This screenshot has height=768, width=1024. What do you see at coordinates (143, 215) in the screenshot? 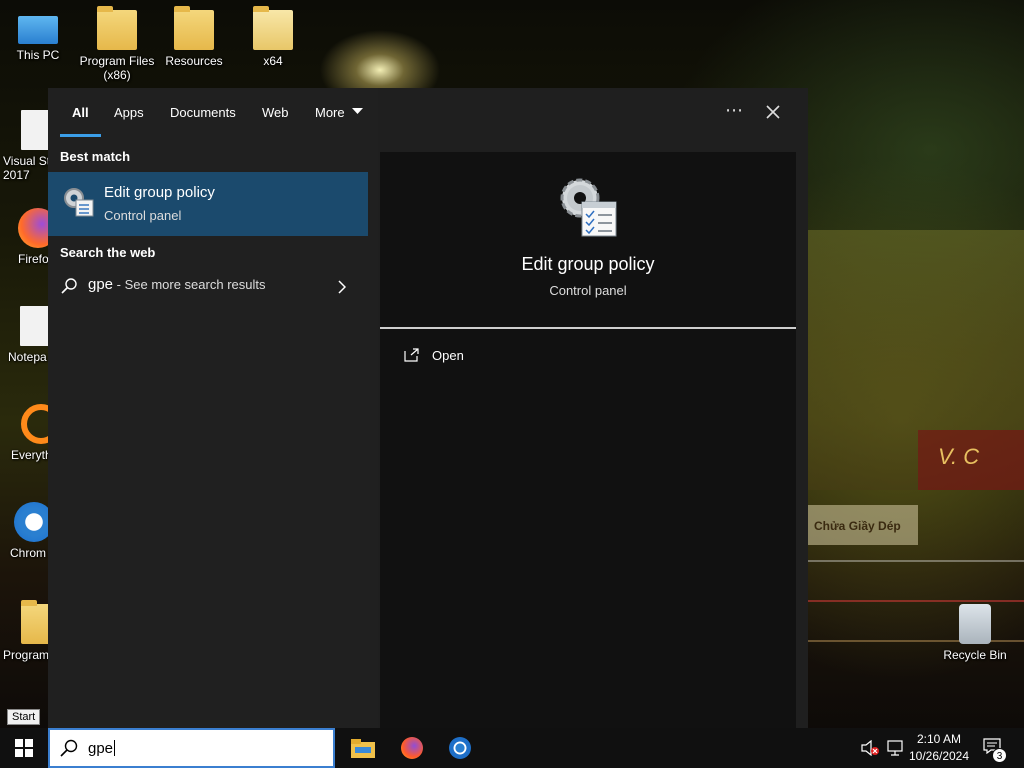
I see `best-match-subtitle: Control panel` at bounding box center [143, 215].